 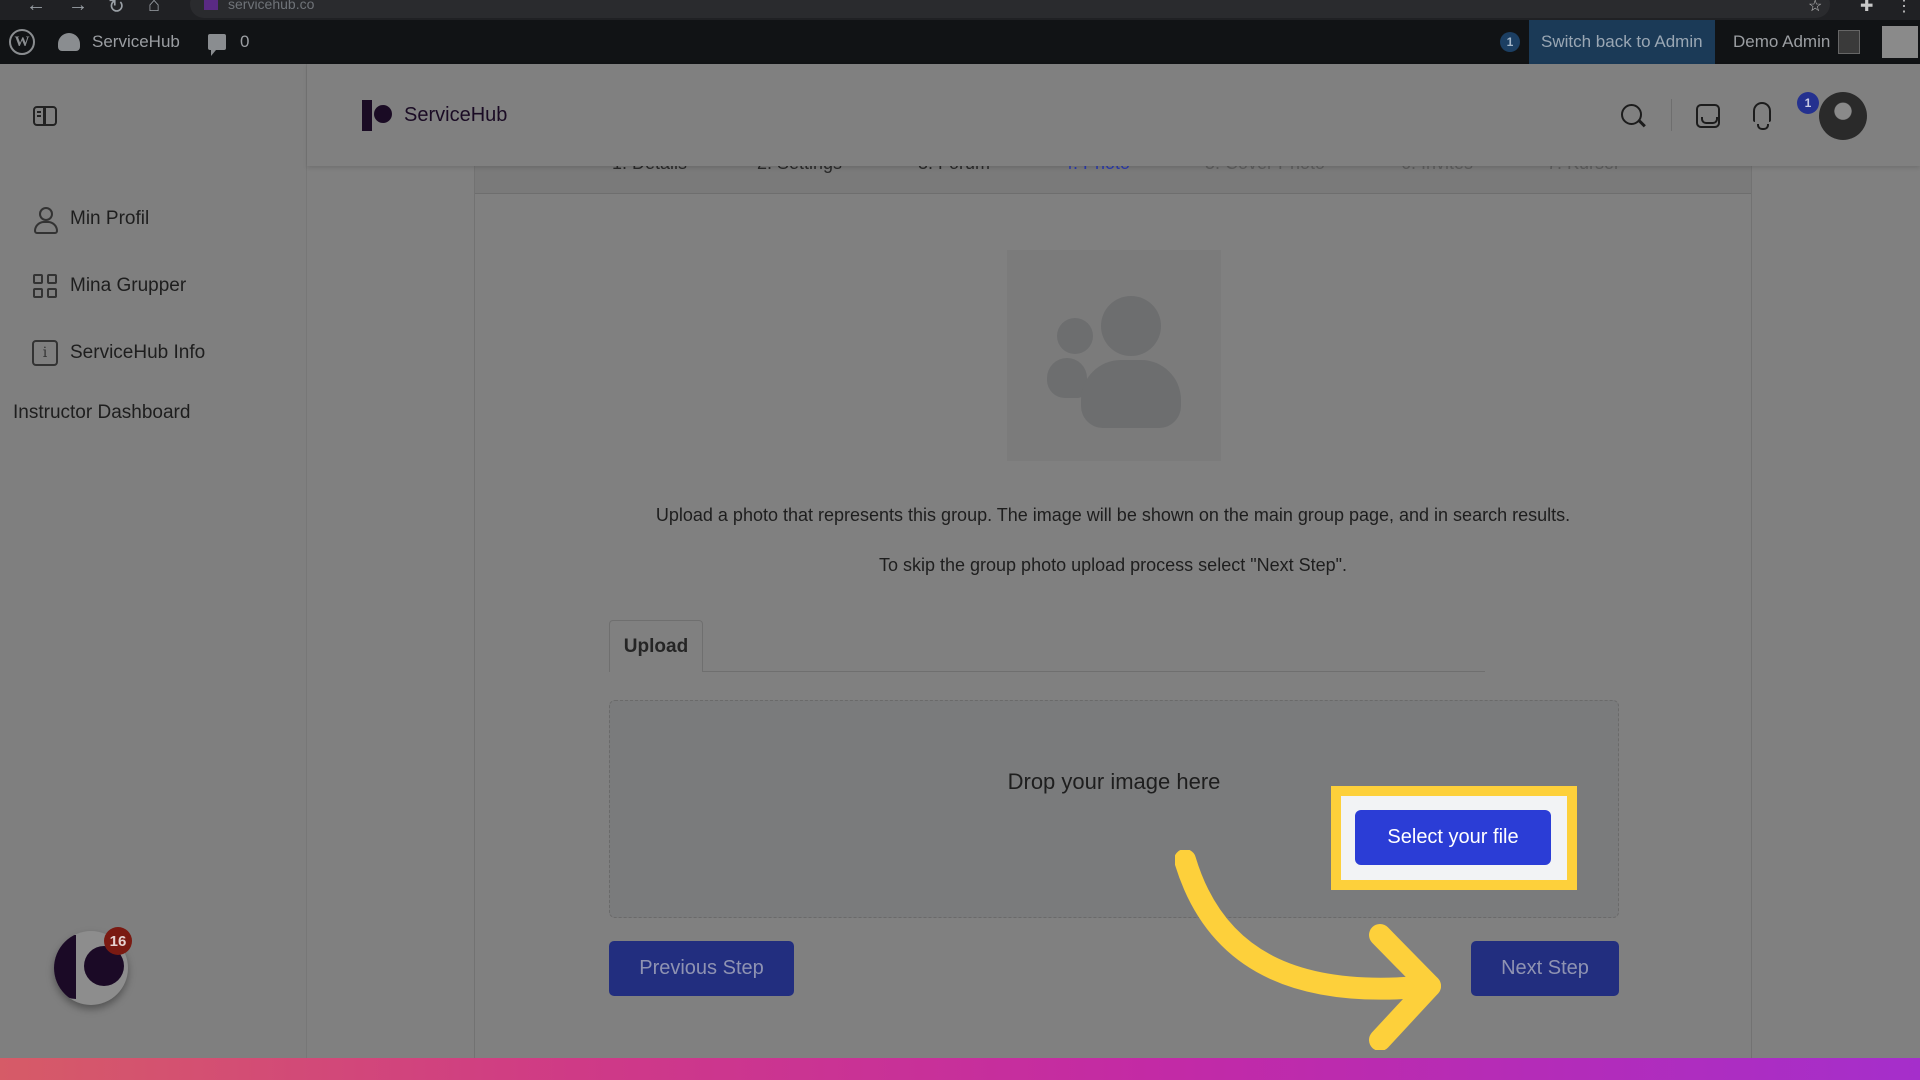 What do you see at coordinates (154, 8) in the screenshot?
I see `home-icon: ⌂` at bounding box center [154, 8].